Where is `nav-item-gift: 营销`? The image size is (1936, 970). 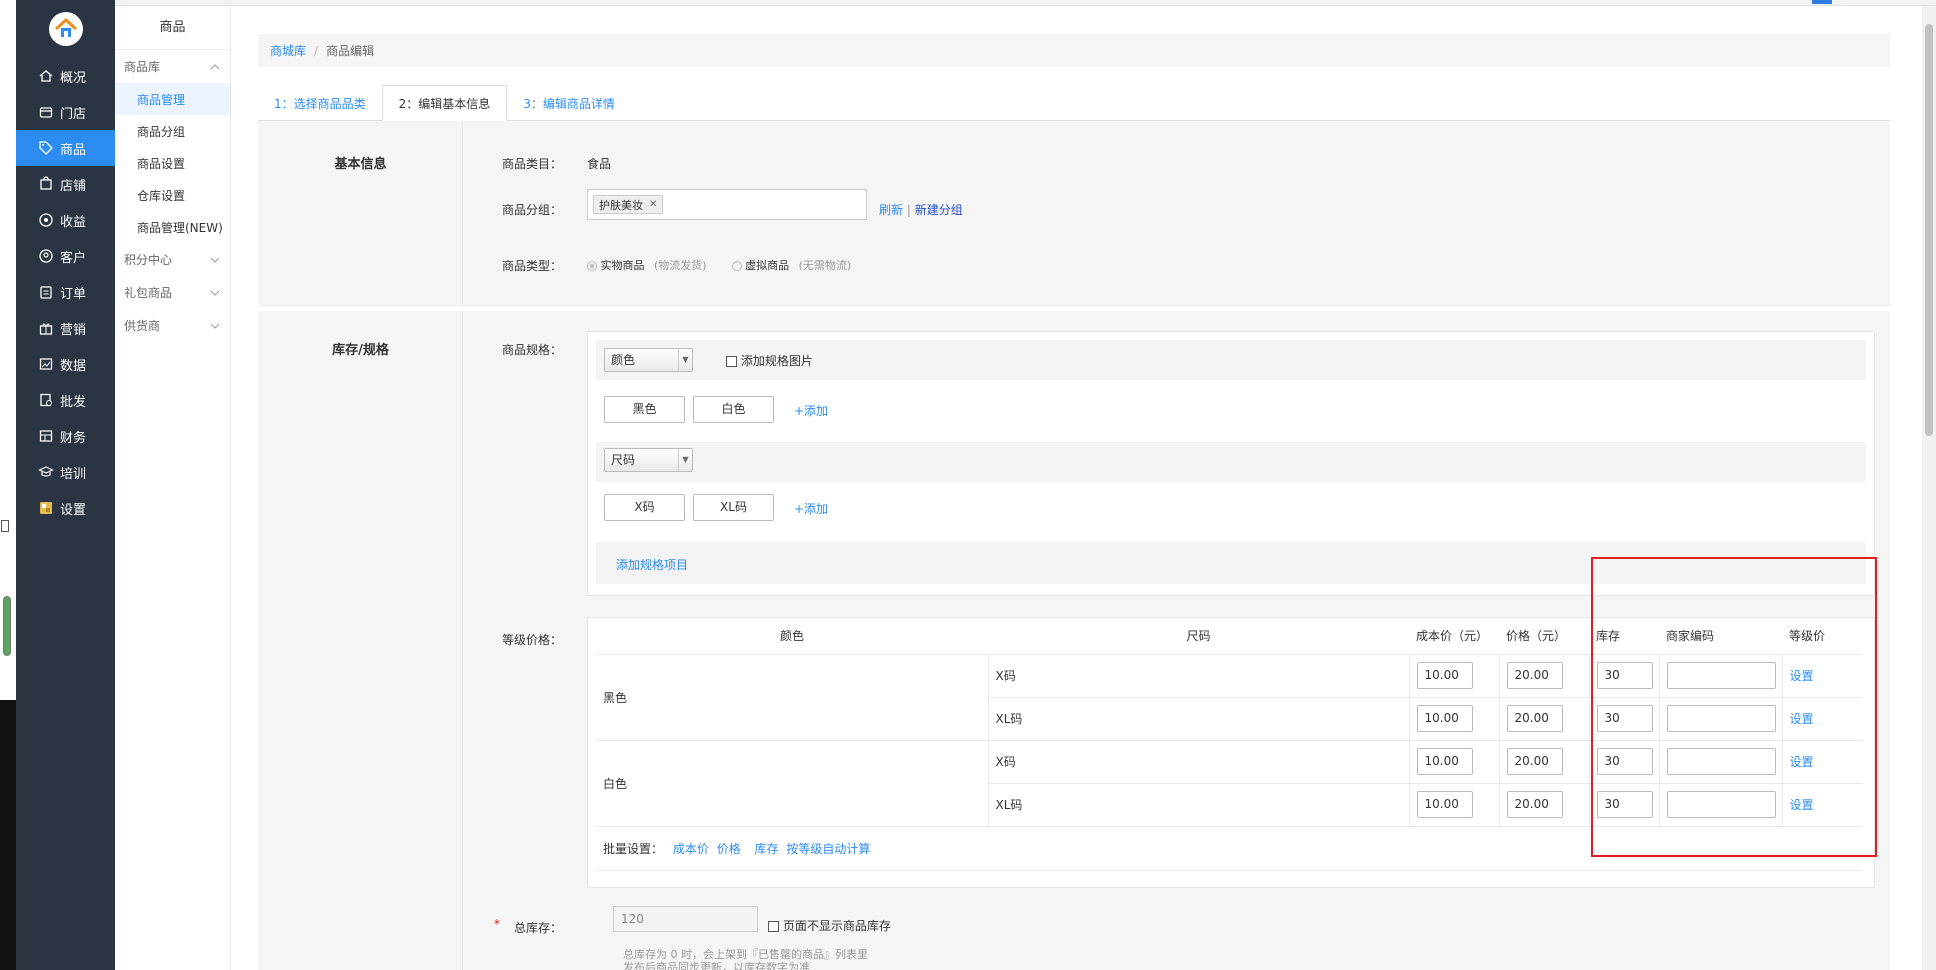
nav-item-gift: 营销 is located at coordinates (65, 328).